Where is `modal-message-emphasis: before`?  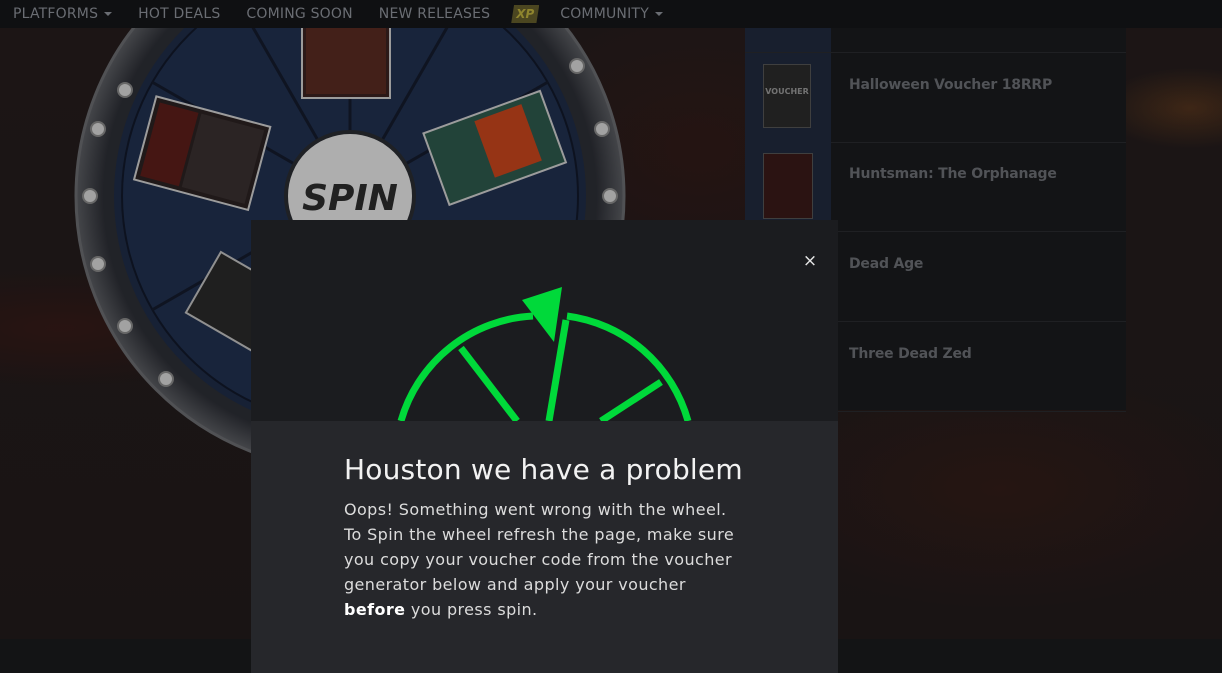
modal-message-emphasis: before is located at coordinates (375, 609).